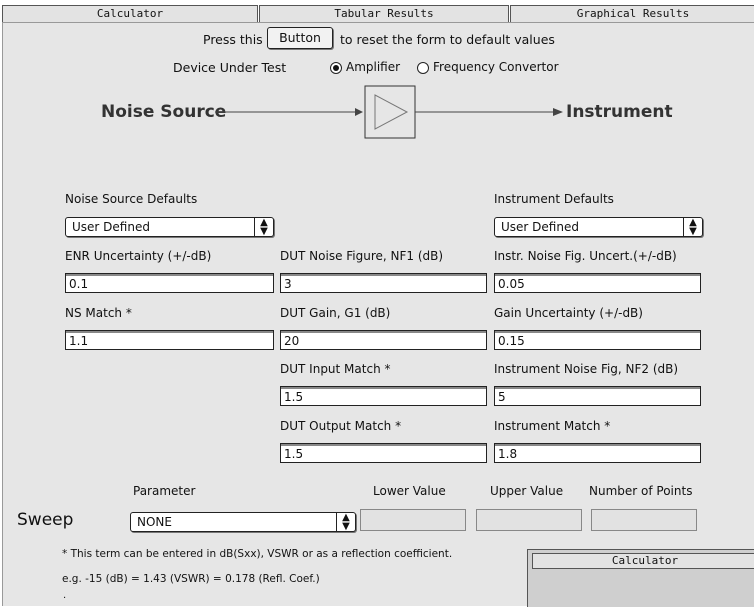 The height and width of the screenshot is (607, 754). Describe the element at coordinates (597, 453) in the screenshot. I see `instrument-match-input: 1.8` at that location.